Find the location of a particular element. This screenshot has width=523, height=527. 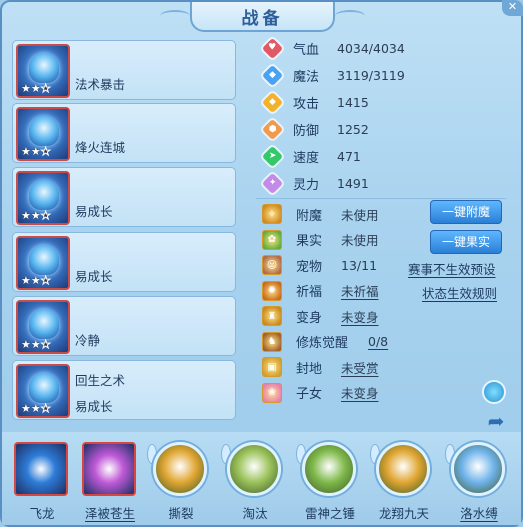

share-button: ➦ is located at coordinates (496, 421).